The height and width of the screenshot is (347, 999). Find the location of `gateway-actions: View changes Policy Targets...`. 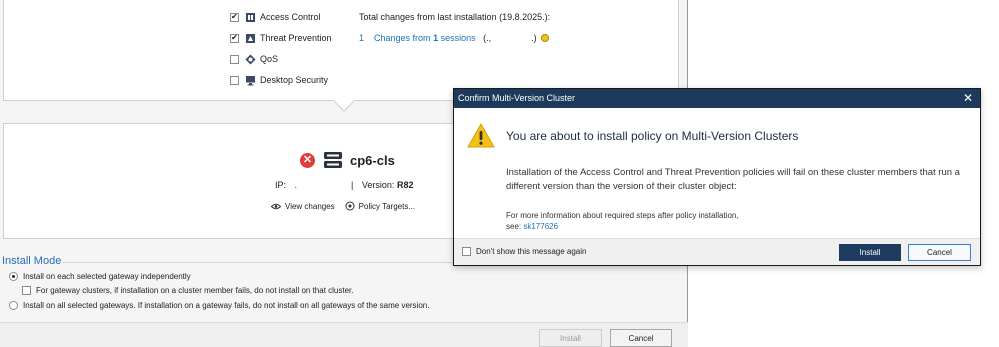

gateway-actions: View changes Policy Targets... is located at coordinates (343, 206).